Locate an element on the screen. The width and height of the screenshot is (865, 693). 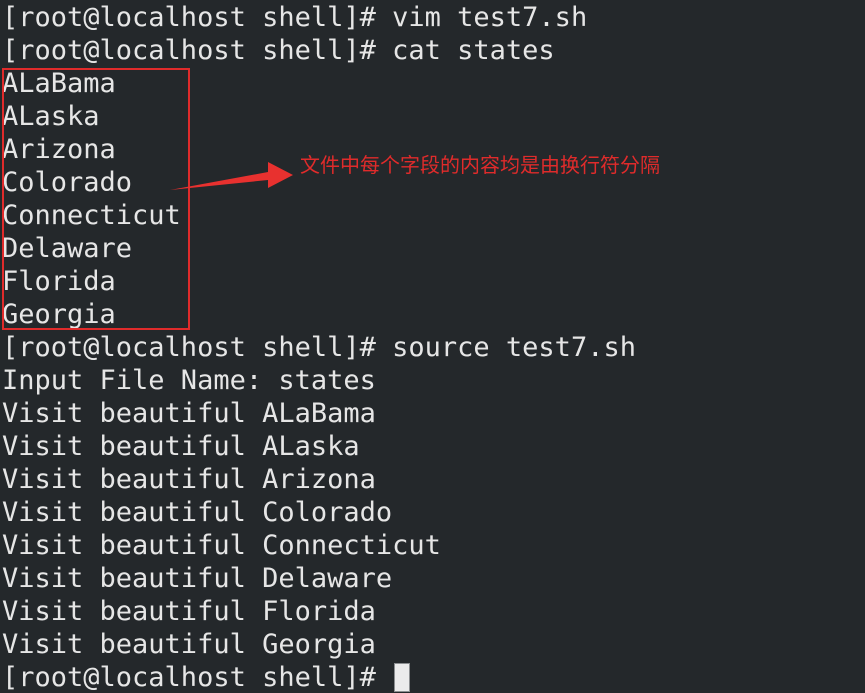
terminal-line-state-alabama: ALaBama is located at coordinates (59, 83).